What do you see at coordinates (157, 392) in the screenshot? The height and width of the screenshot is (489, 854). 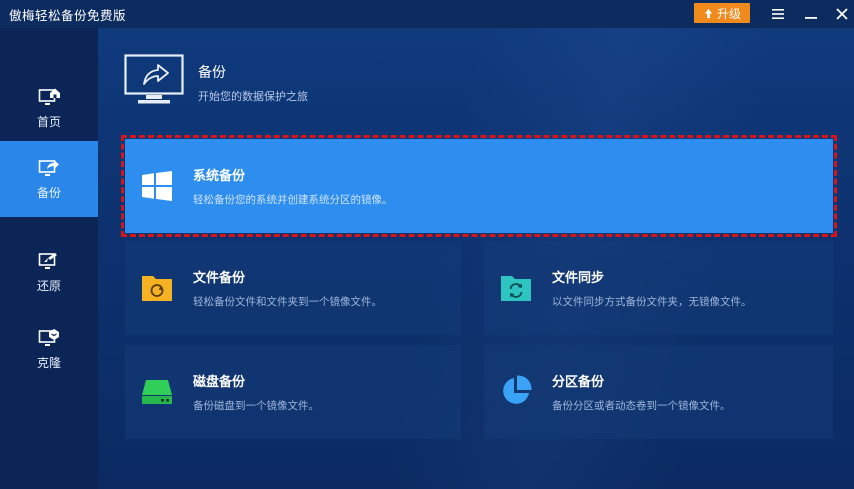 I see `disk-icon` at bounding box center [157, 392].